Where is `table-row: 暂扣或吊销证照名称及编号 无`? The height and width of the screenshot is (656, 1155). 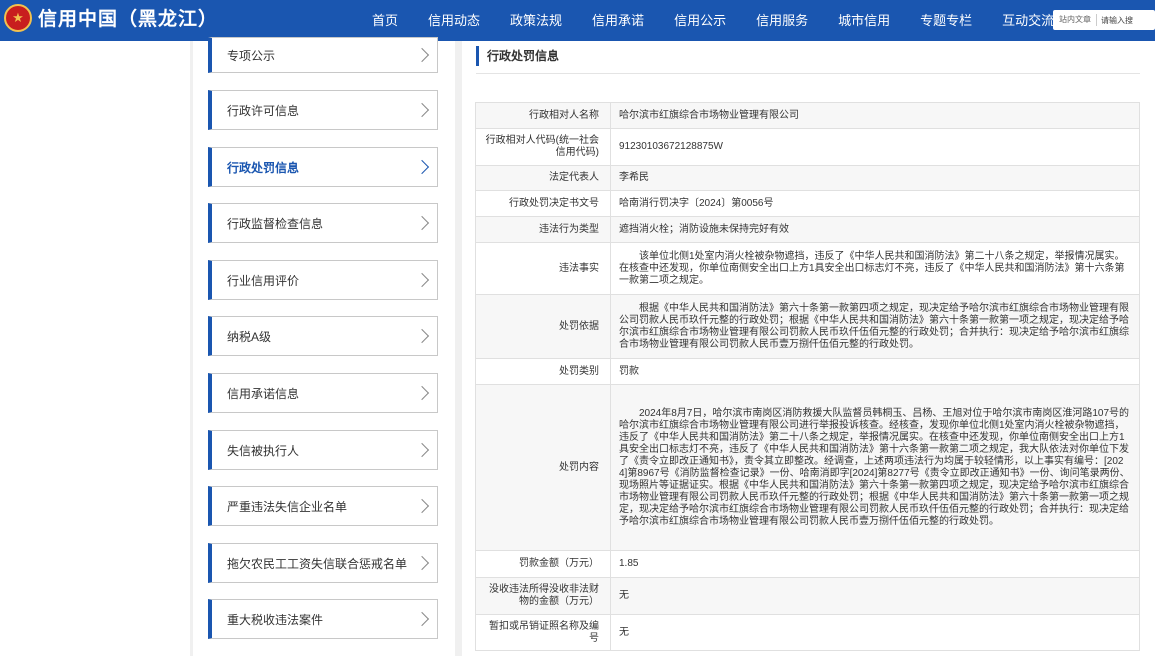 table-row: 暂扣或吊销证照名称及编号 无 is located at coordinates (807, 632).